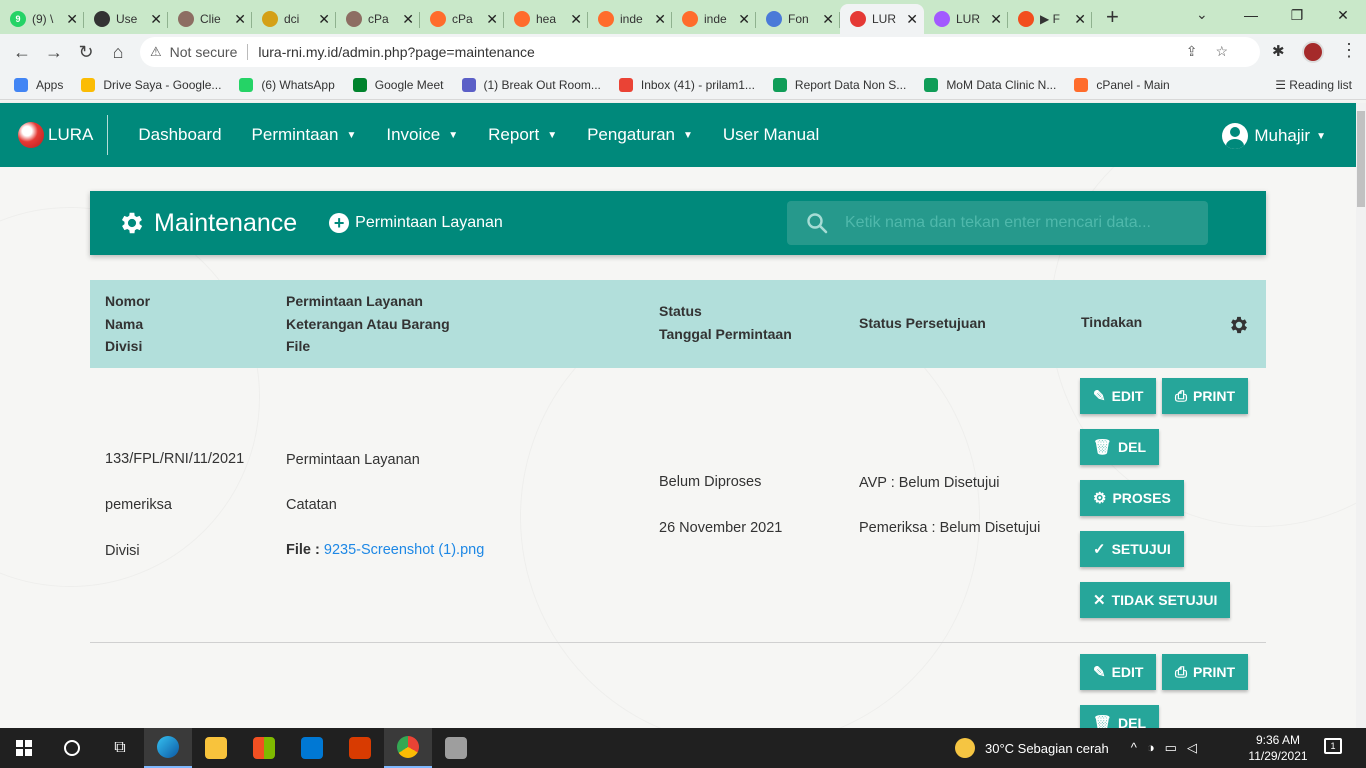 This screenshot has height=768, width=1366. Describe the element at coordinates (1112, 17) in the screenshot. I see `new-tab-icon: +` at that location.